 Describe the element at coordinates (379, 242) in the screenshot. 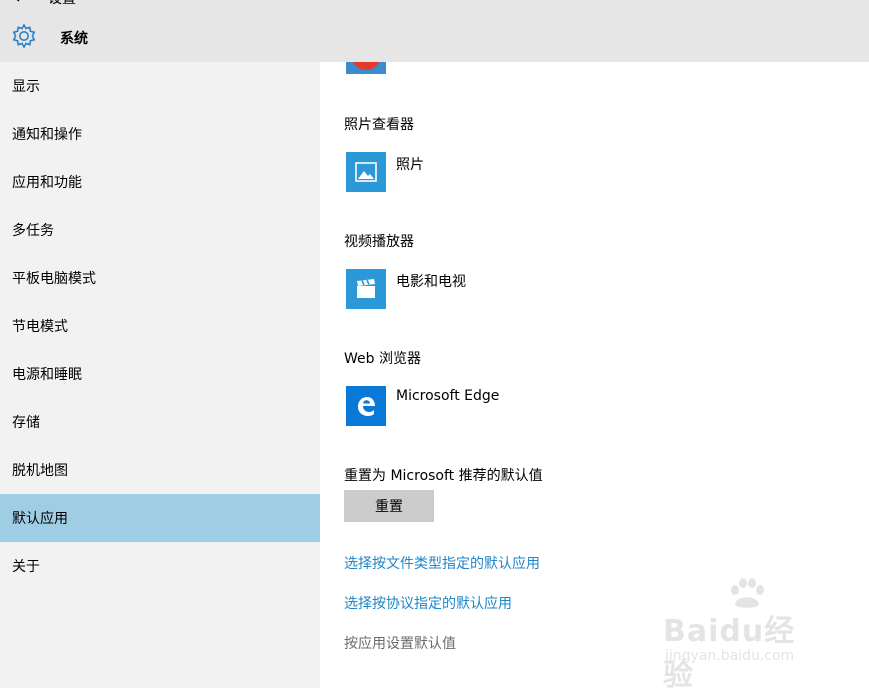

I see `video-player-heading: 视频播放器` at that location.